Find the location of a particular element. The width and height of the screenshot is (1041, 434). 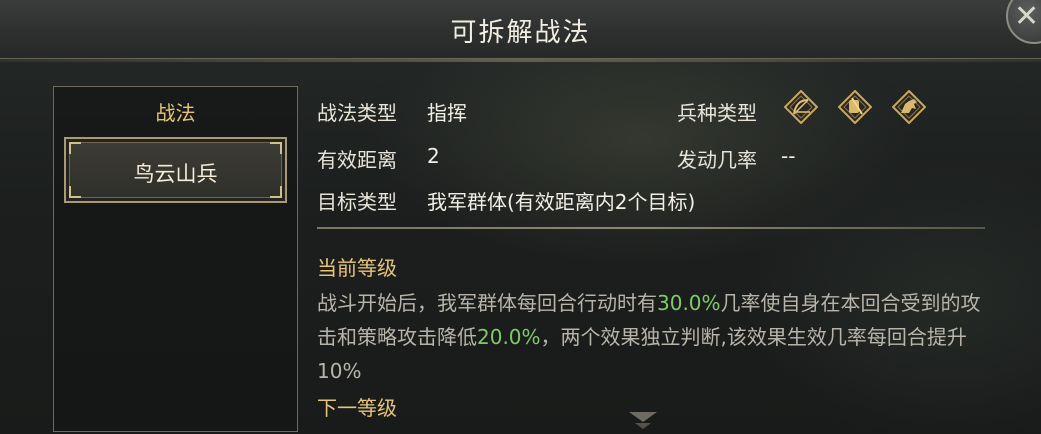

shield-infantry-icon is located at coordinates (855, 107).